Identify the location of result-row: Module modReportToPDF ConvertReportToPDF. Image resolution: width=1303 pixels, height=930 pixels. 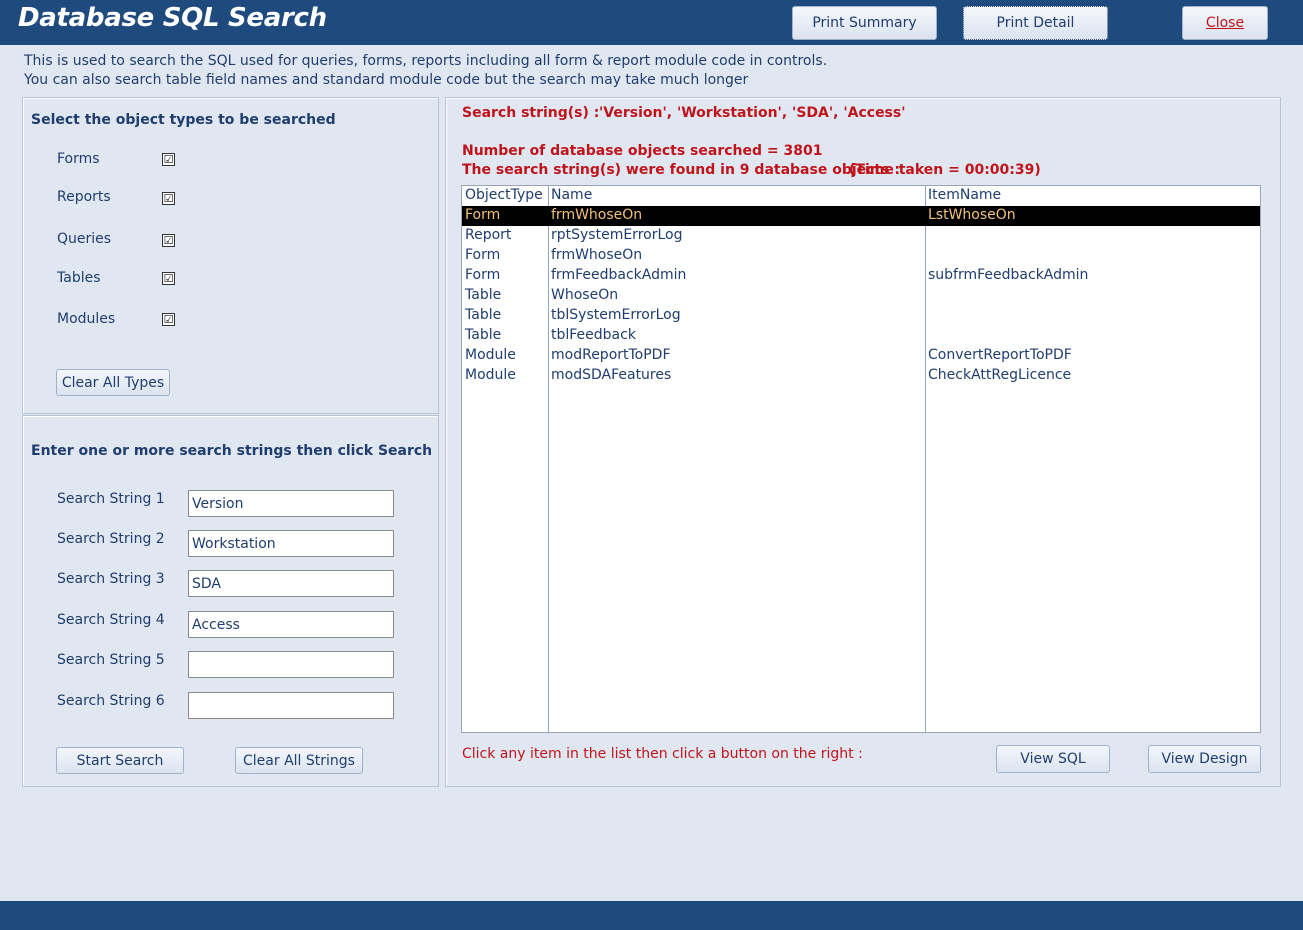
(861, 356).